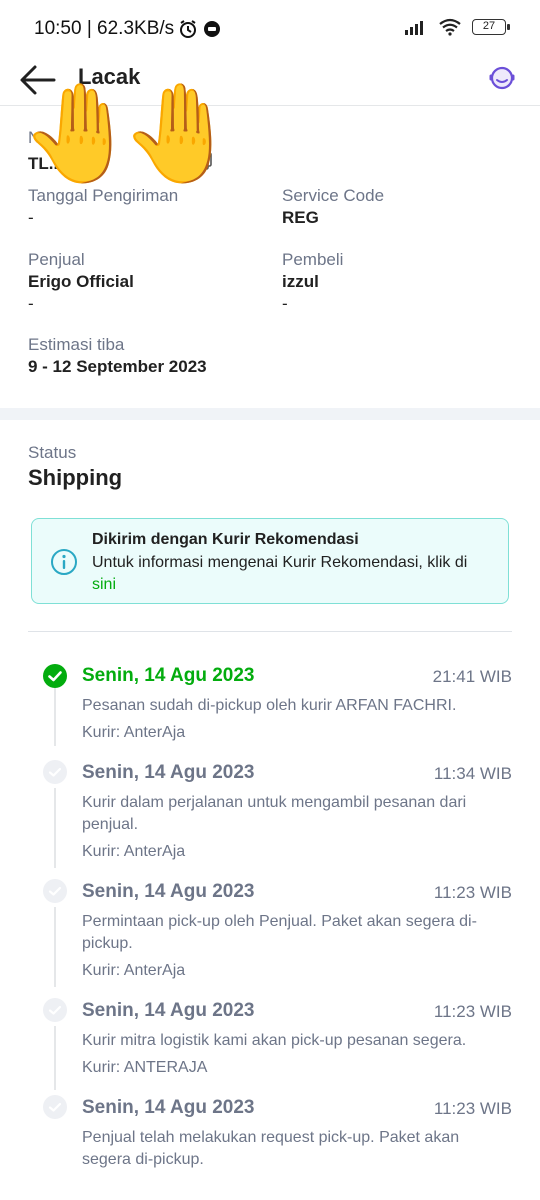 Image resolution: width=540 pixels, height=1200 pixels. I want to click on info-circle-icon, so click(64, 562).